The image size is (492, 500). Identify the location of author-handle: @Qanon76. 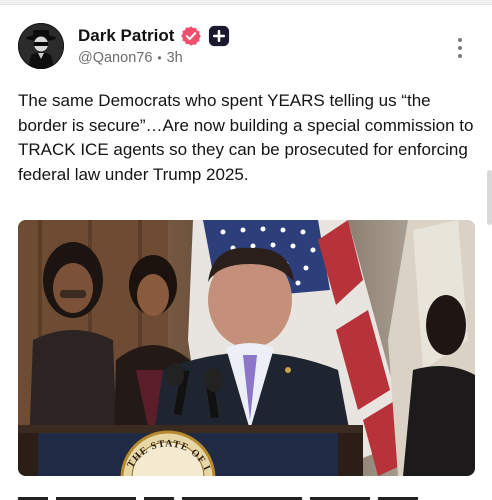
(115, 58).